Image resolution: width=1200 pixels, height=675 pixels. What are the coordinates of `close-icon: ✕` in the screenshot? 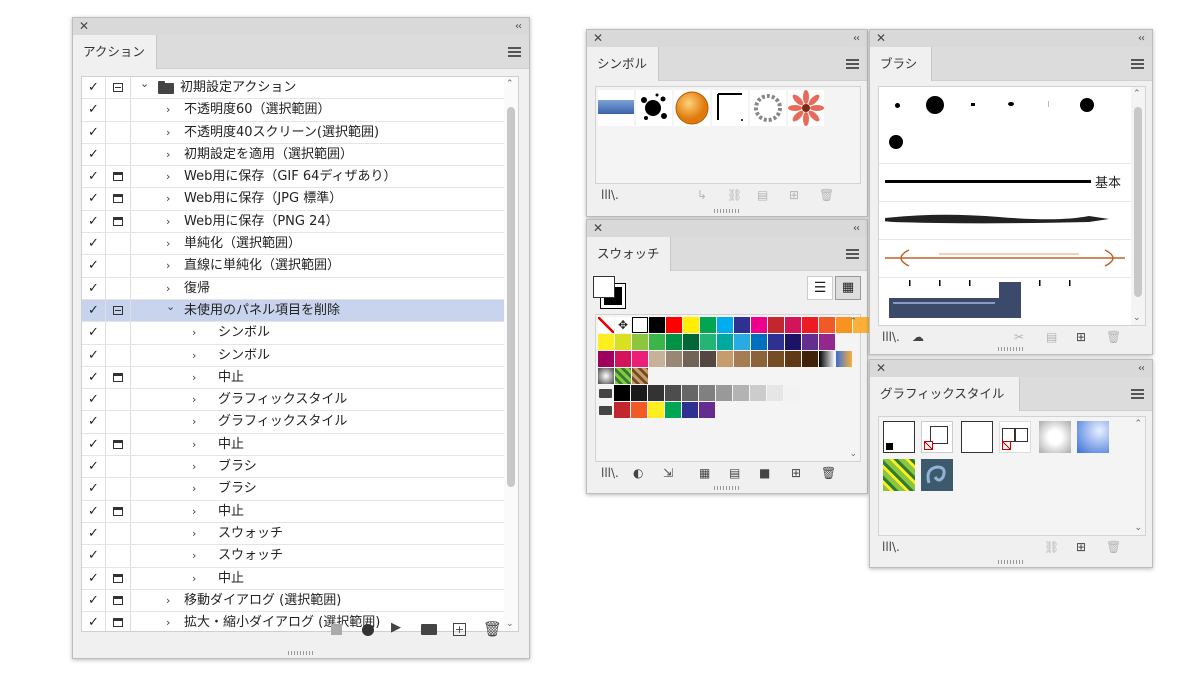 It's located at (598, 38).